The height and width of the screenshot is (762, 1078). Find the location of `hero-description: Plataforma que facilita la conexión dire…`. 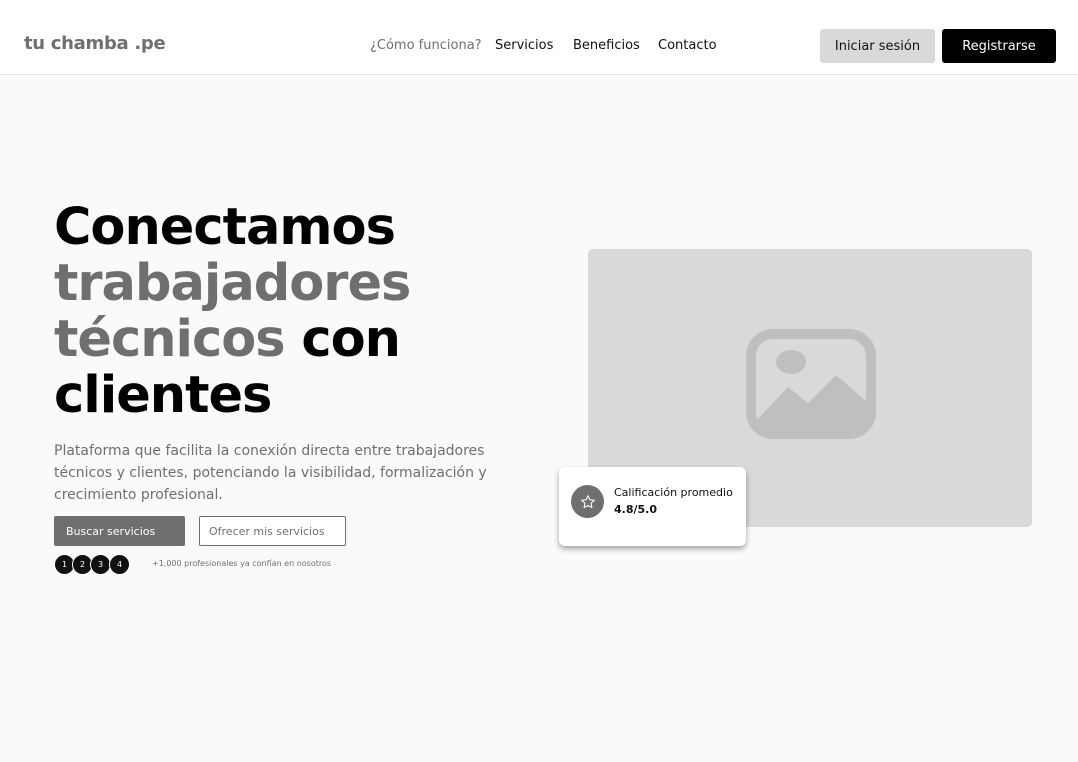

hero-description: Plataforma que facilita la conexión dire… is located at coordinates (270, 473).